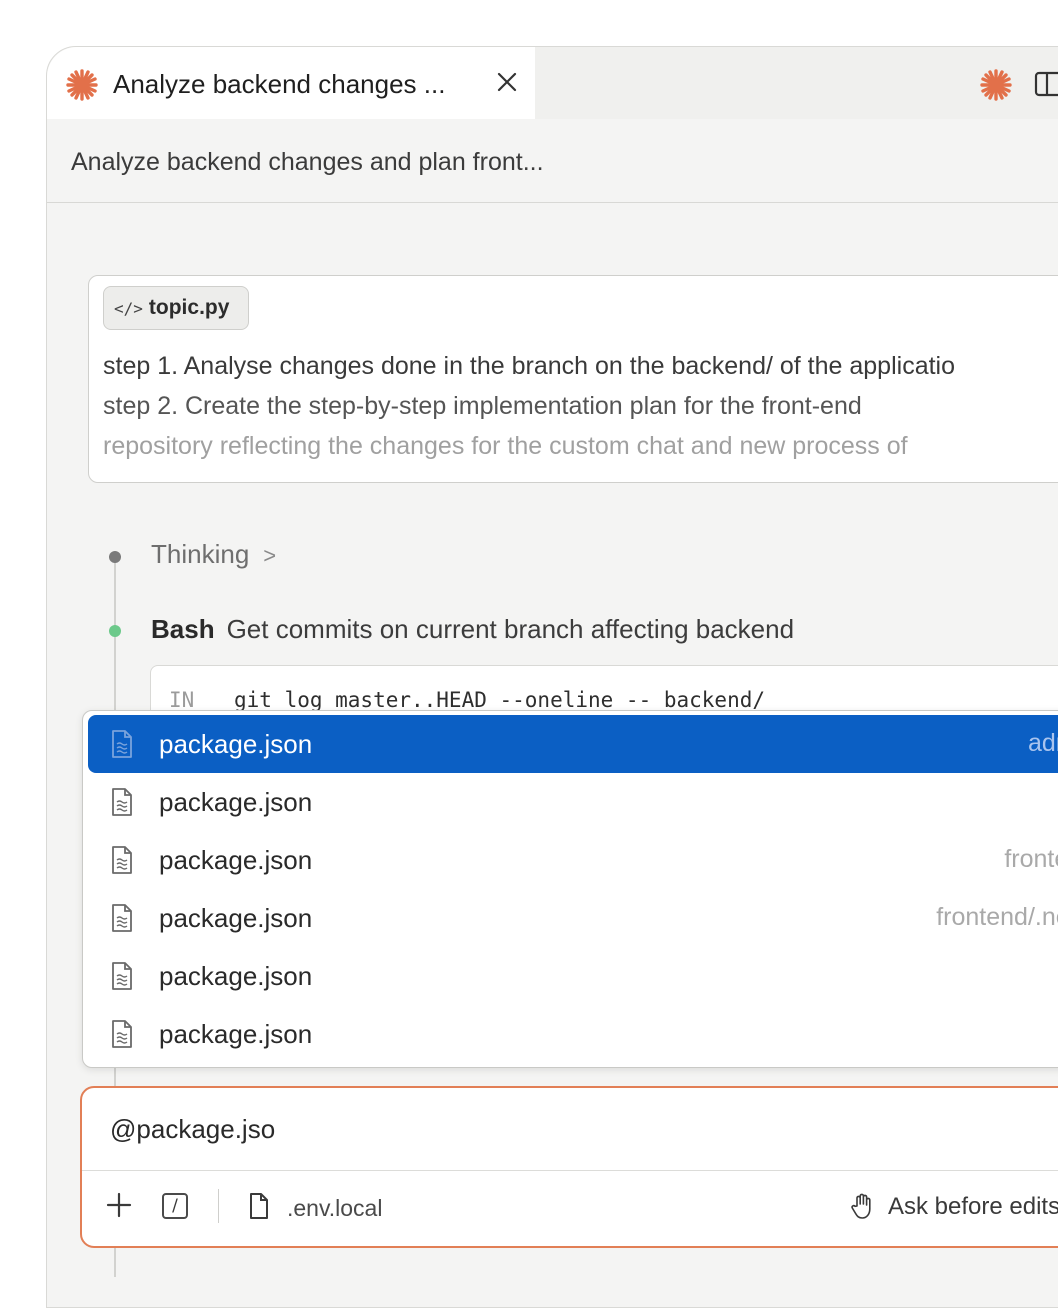 This screenshot has width=1058, height=1308. Describe the element at coordinates (573, 744) in the screenshot. I see `file-suggestion-item: package.json admin/` at that location.